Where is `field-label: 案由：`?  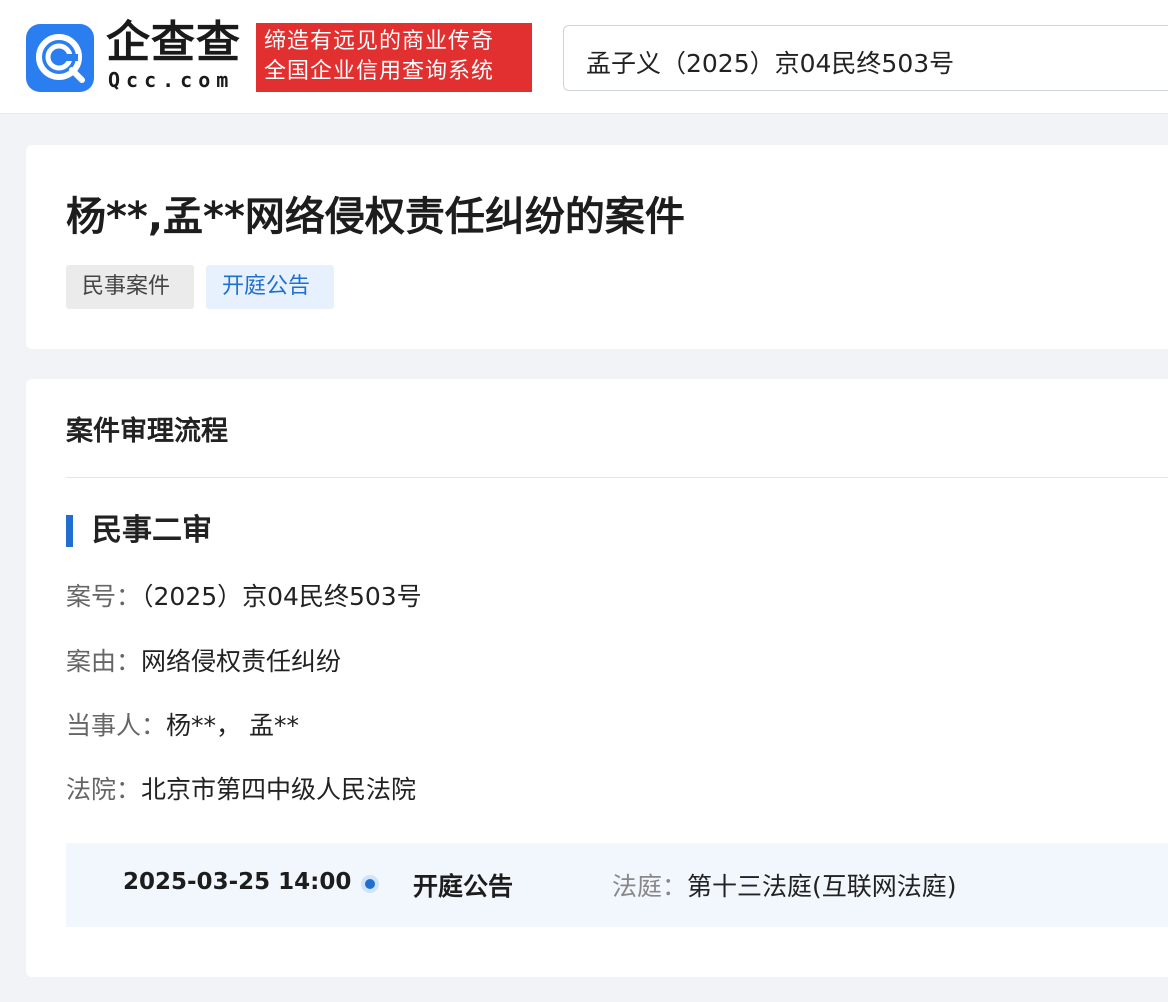
field-label: 案由： is located at coordinates (104, 661).